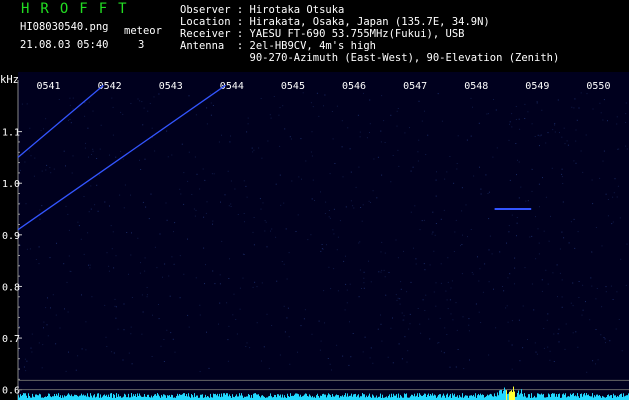 This screenshot has height=400, width=629. What do you see at coordinates (354, 86) in the screenshot?
I see `x-tick-label-5: 0546` at bounding box center [354, 86].